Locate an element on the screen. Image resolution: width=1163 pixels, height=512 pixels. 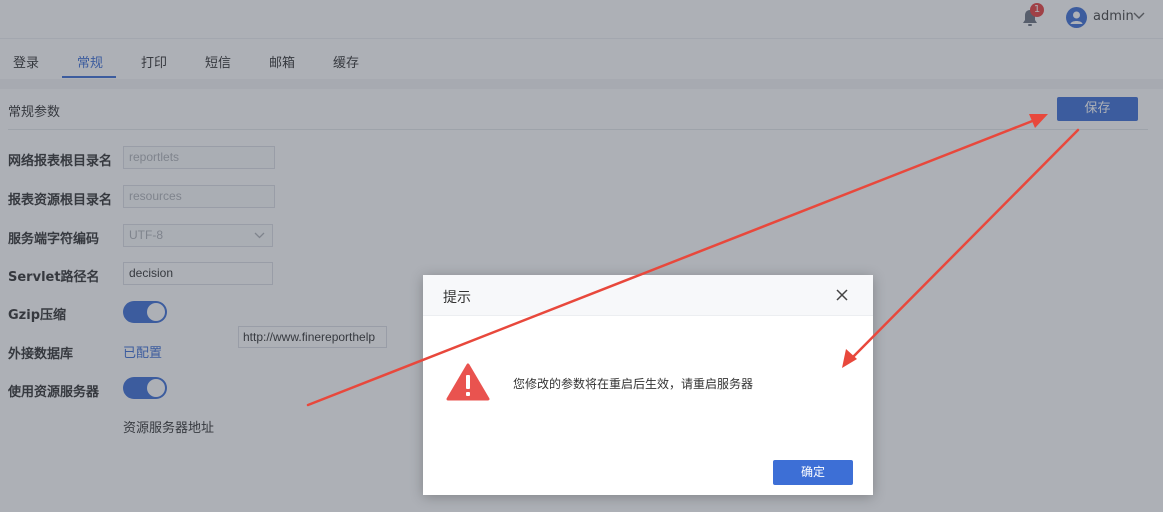
arrow-head-icon is located at coordinates (849, 358).